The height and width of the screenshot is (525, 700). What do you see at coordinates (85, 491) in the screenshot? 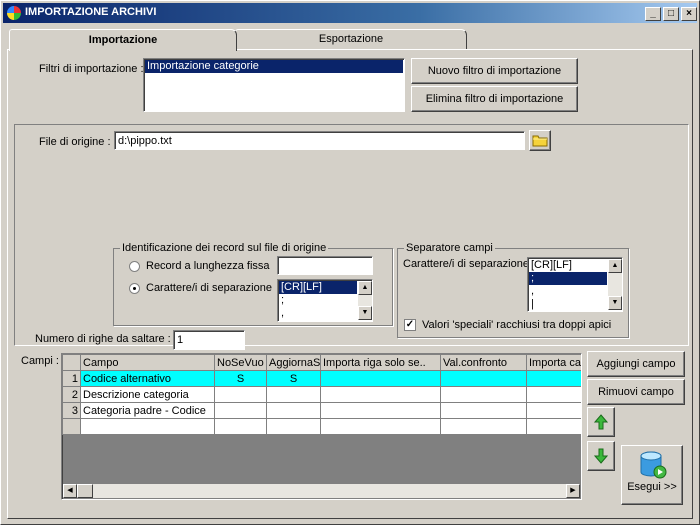
I see `scroll-thumb` at bounding box center [85, 491].